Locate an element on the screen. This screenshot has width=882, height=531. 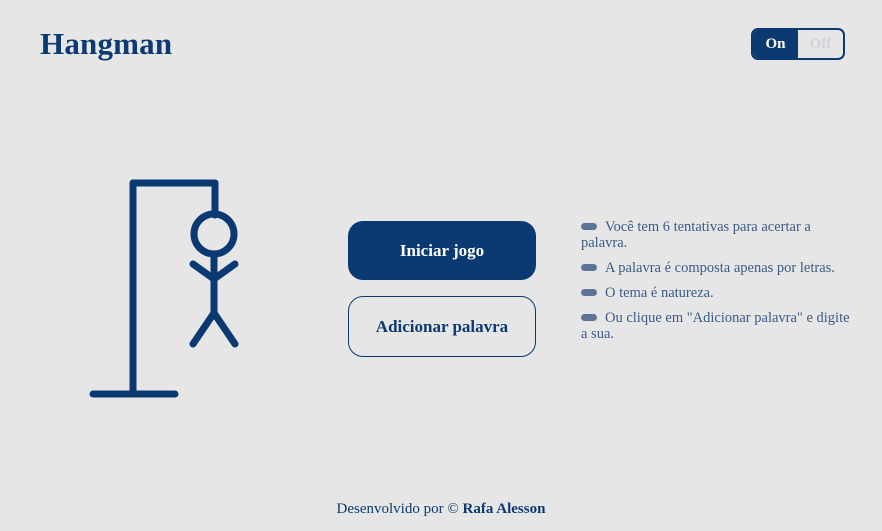
rule-text: O tema é natureza. is located at coordinates (659, 293).